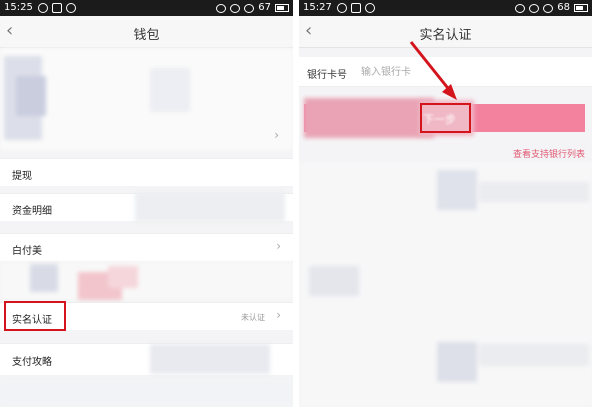 The image size is (592, 407). I want to click on fund-details-label: 资金明细, so click(32, 211).